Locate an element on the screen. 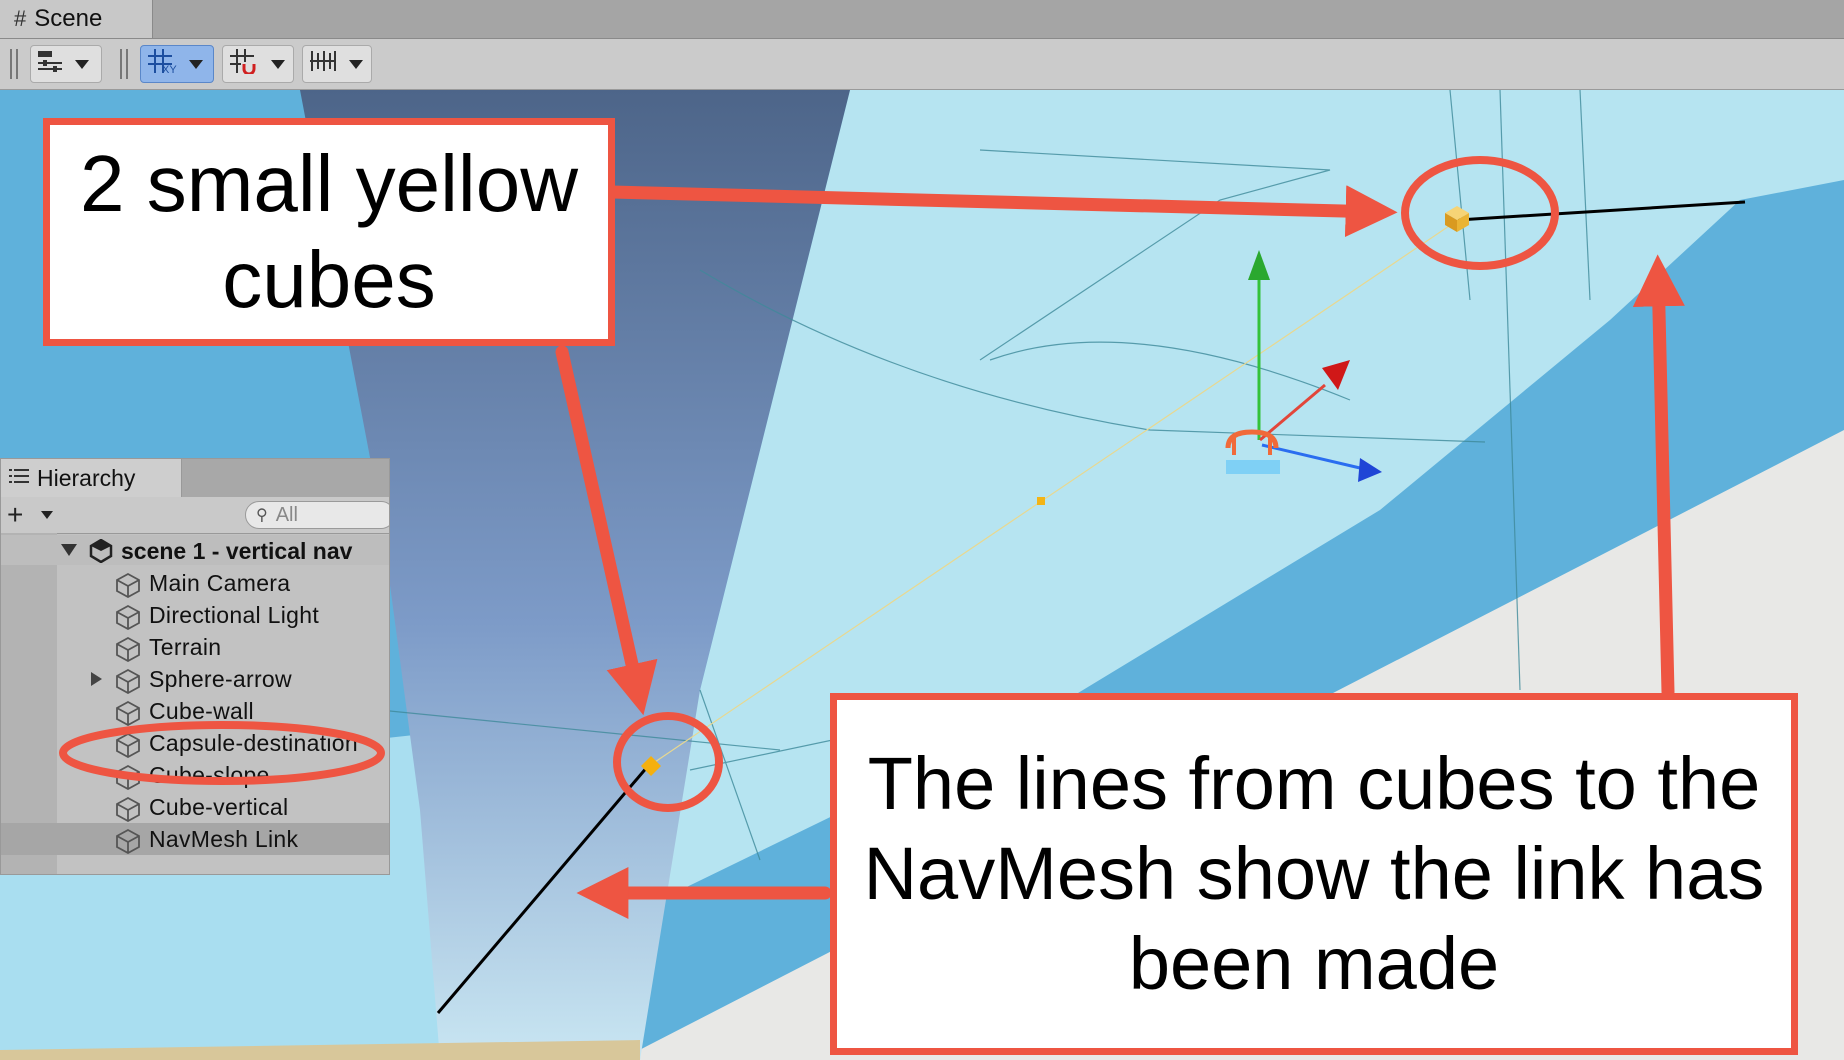 This screenshot has height=1060, width=1844. hierarchy-item-selected: NavMesh Link is located at coordinates (195, 839).